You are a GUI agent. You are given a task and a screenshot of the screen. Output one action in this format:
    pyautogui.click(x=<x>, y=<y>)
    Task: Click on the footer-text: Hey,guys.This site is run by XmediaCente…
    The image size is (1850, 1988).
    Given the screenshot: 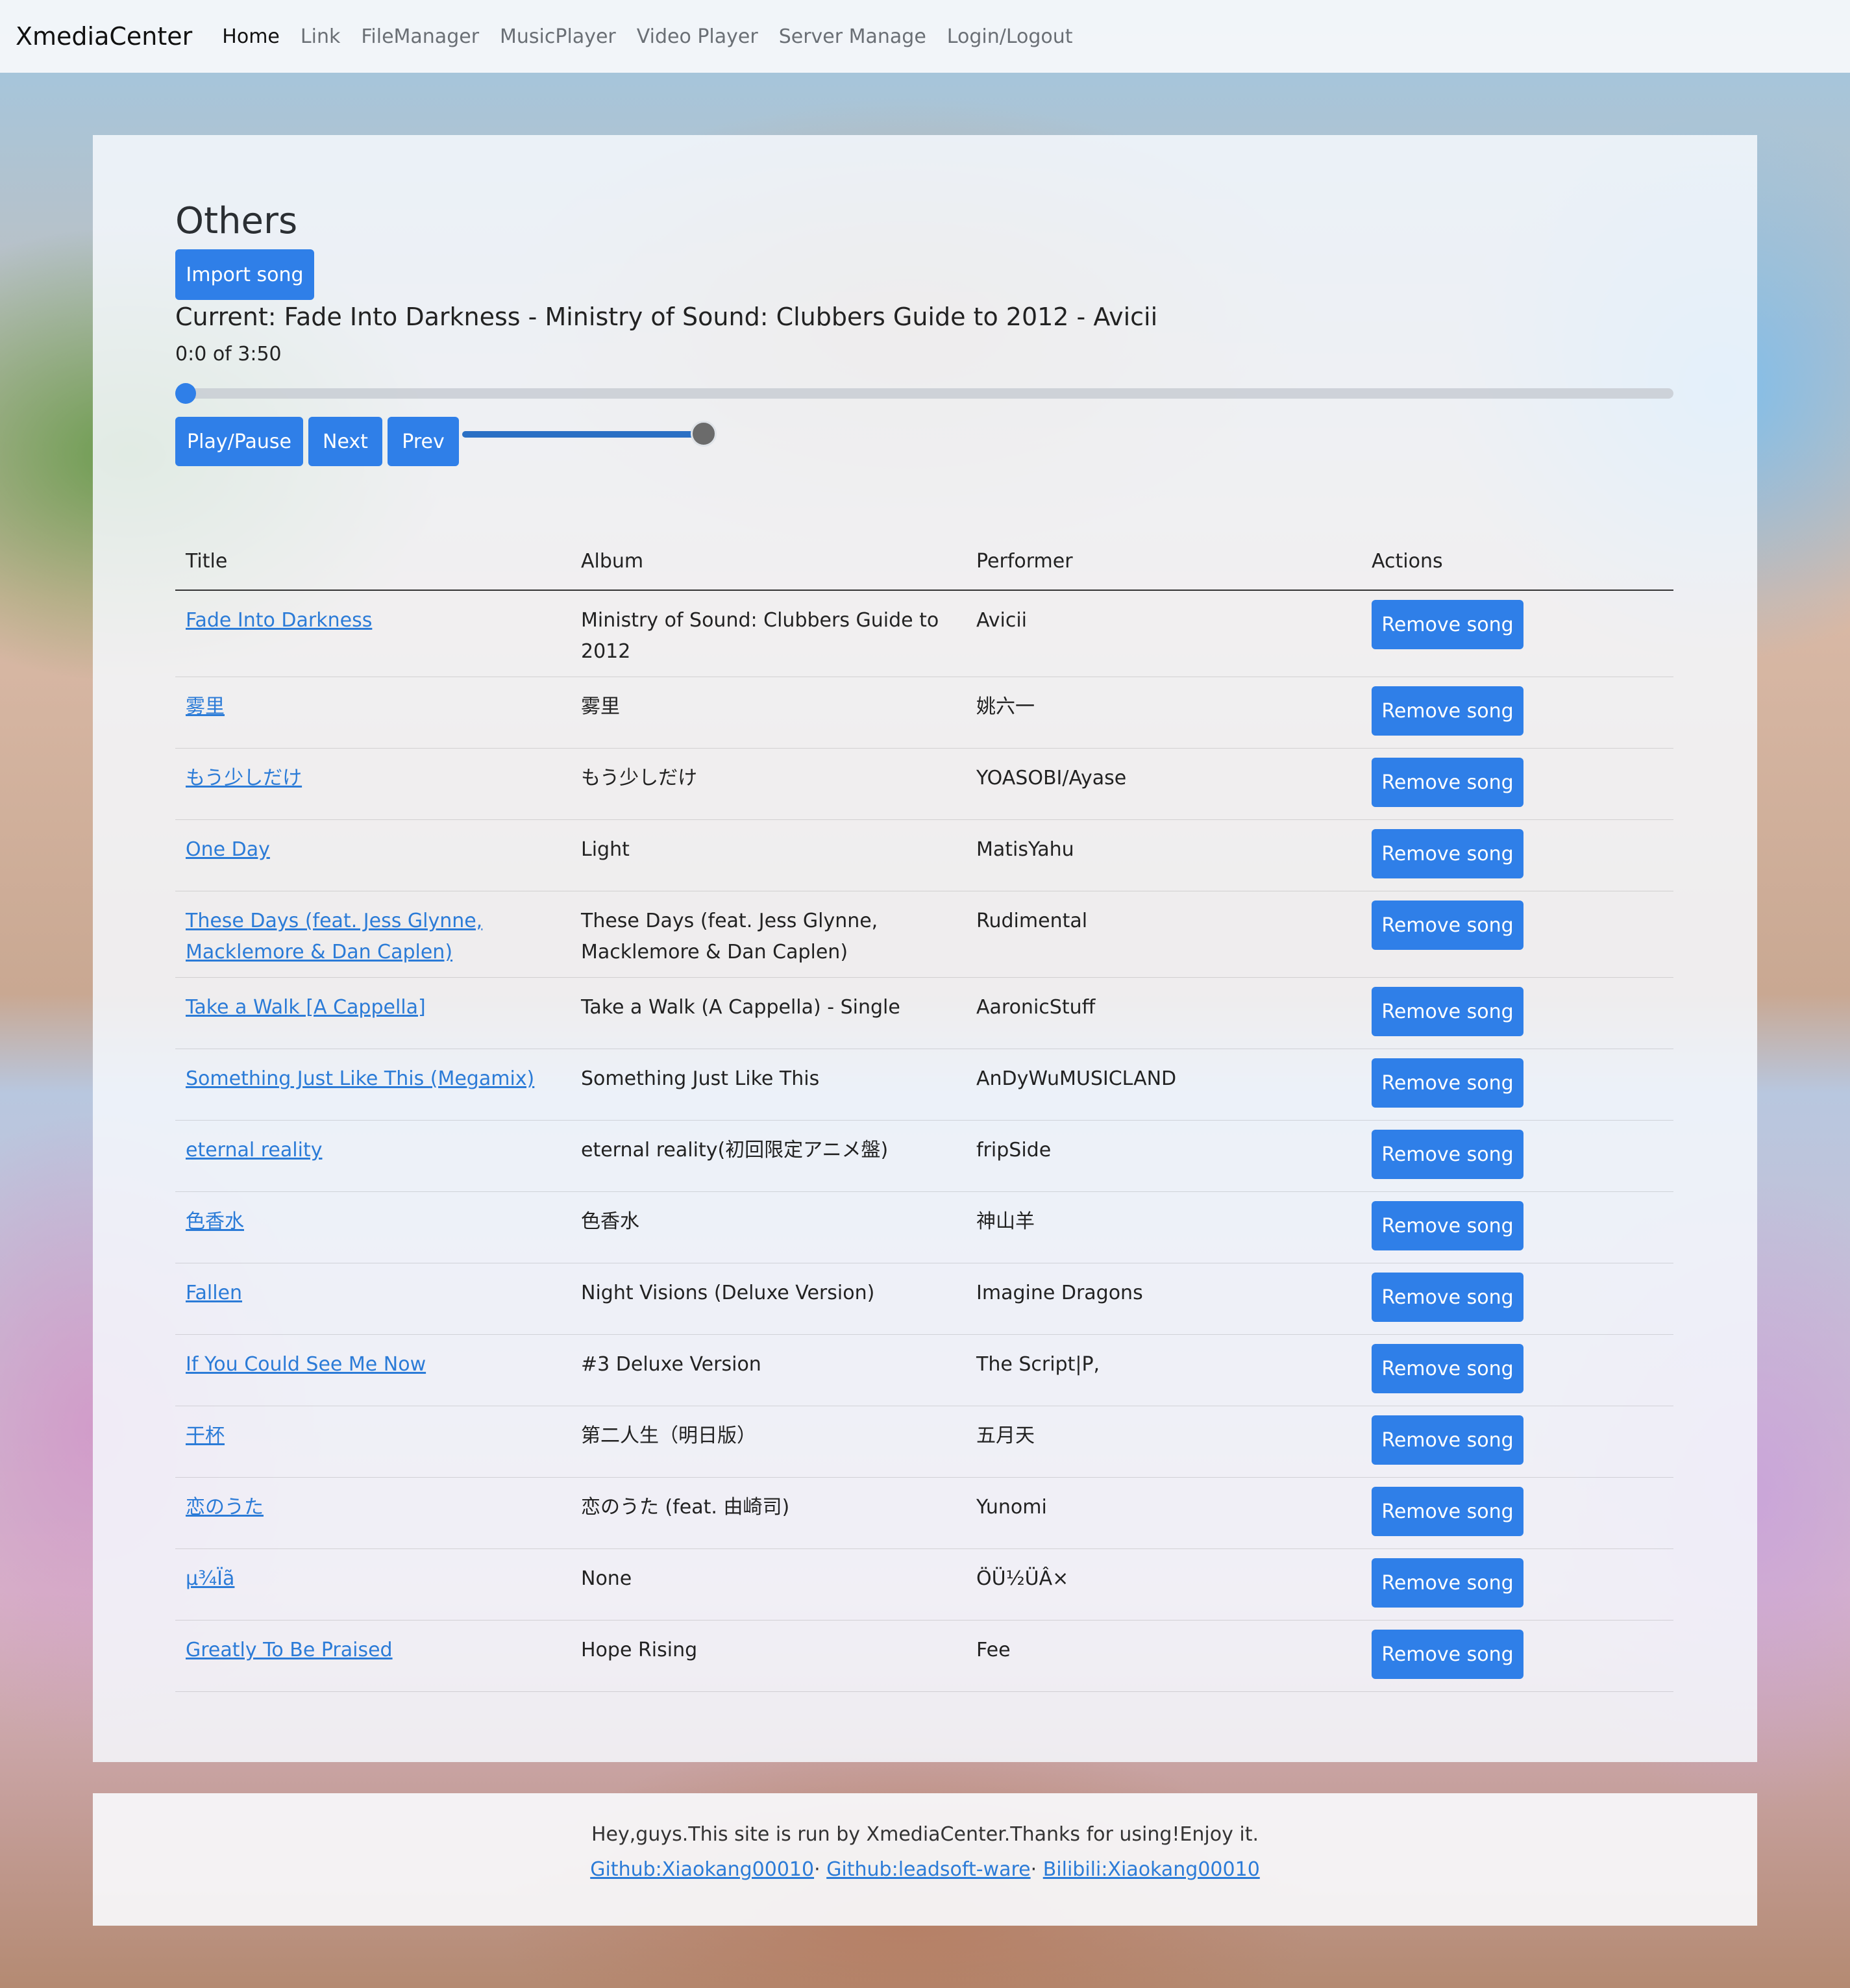 What is the action you would take?
    pyautogui.click(x=925, y=1835)
    